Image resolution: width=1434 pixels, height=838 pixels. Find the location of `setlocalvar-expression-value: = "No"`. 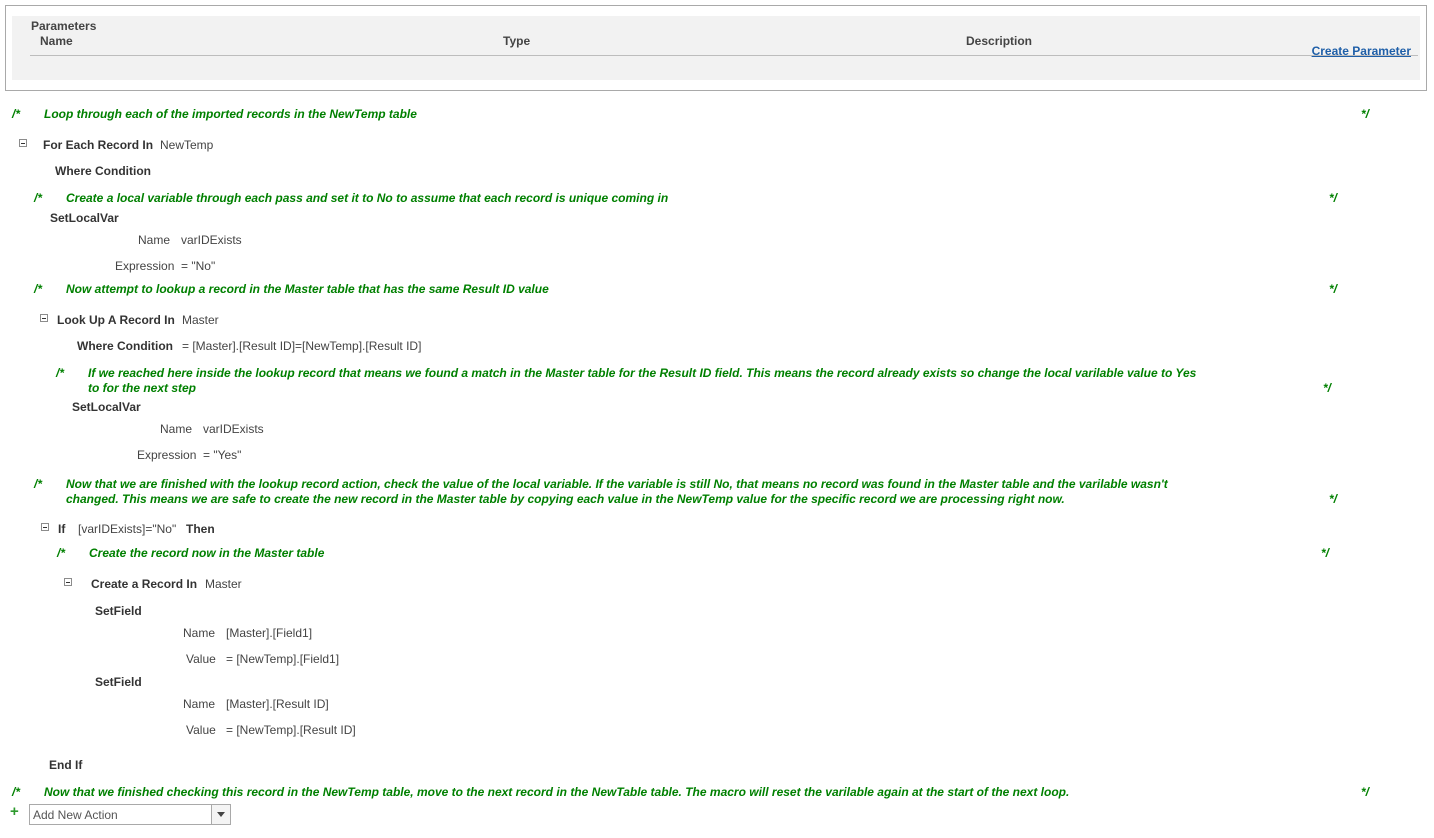

setlocalvar-expression-value: = "No" is located at coordinates (198, 266).